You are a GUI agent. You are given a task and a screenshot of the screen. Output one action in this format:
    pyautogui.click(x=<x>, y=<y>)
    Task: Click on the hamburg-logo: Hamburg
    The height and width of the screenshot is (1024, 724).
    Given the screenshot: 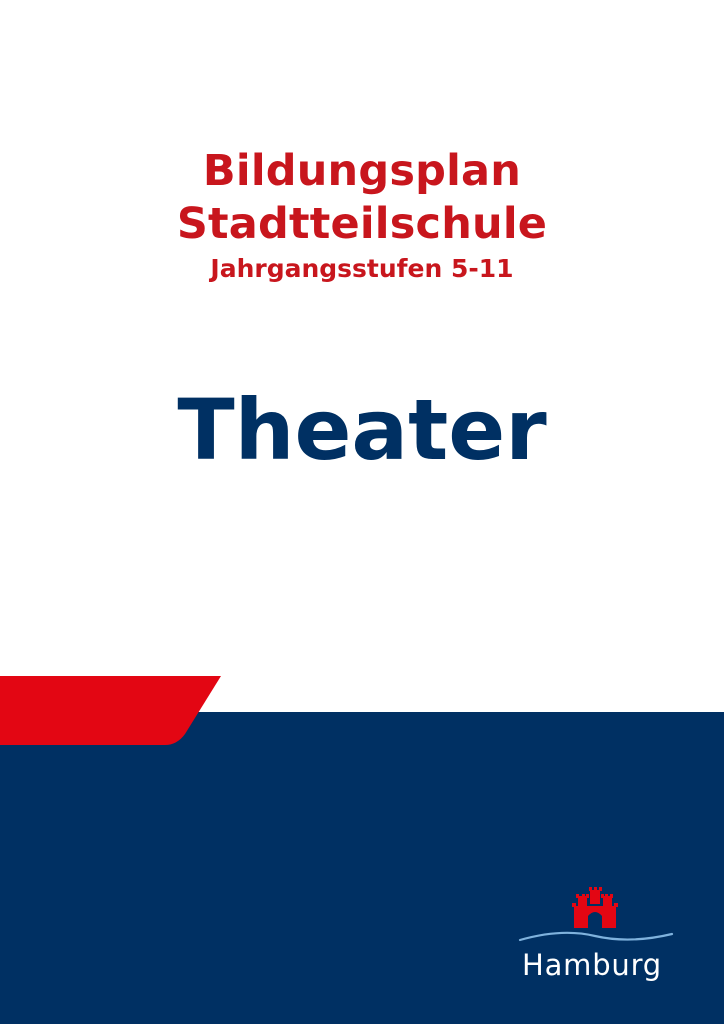 What is the action you would take?
    pyautogui.click(x=597, y=941)
    